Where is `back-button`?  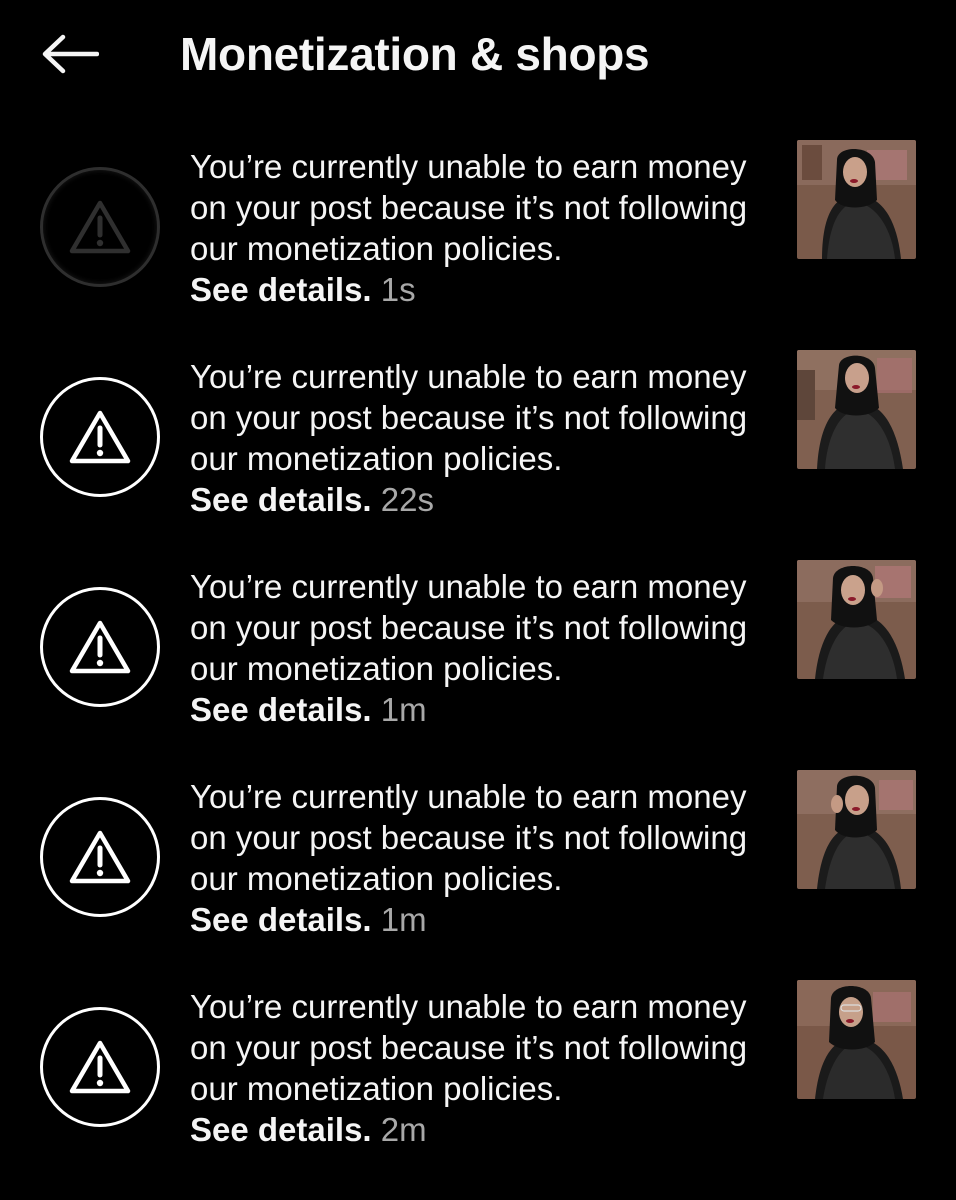
back-button is located at coordinates (70, 54).